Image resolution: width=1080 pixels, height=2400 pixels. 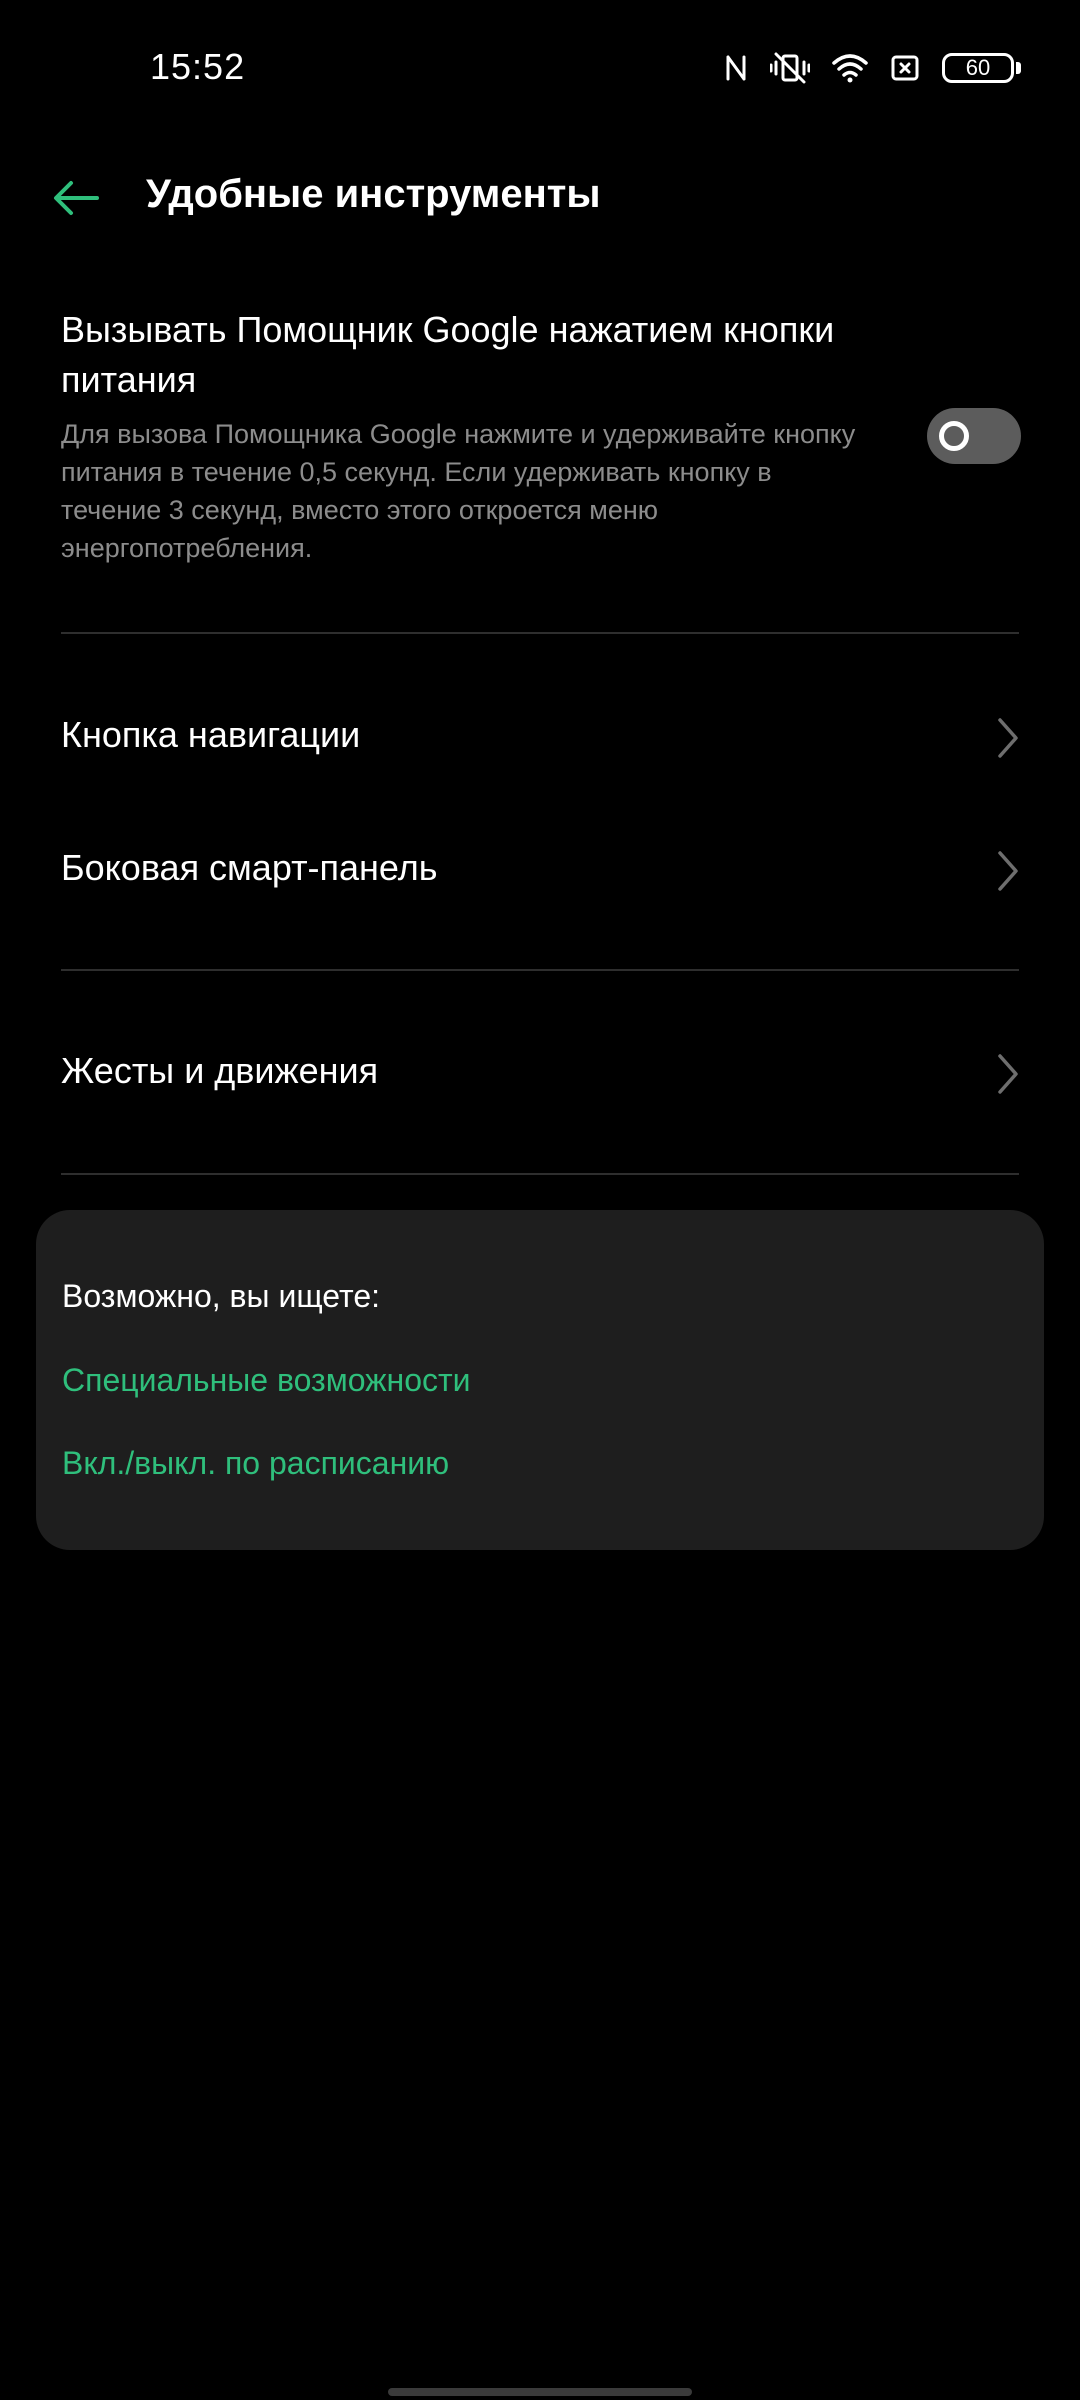 What do you see at coordinates (540, 70) in the screenshot?
I see `status-bar: 15:52 60` at bounding box center [540, 70].